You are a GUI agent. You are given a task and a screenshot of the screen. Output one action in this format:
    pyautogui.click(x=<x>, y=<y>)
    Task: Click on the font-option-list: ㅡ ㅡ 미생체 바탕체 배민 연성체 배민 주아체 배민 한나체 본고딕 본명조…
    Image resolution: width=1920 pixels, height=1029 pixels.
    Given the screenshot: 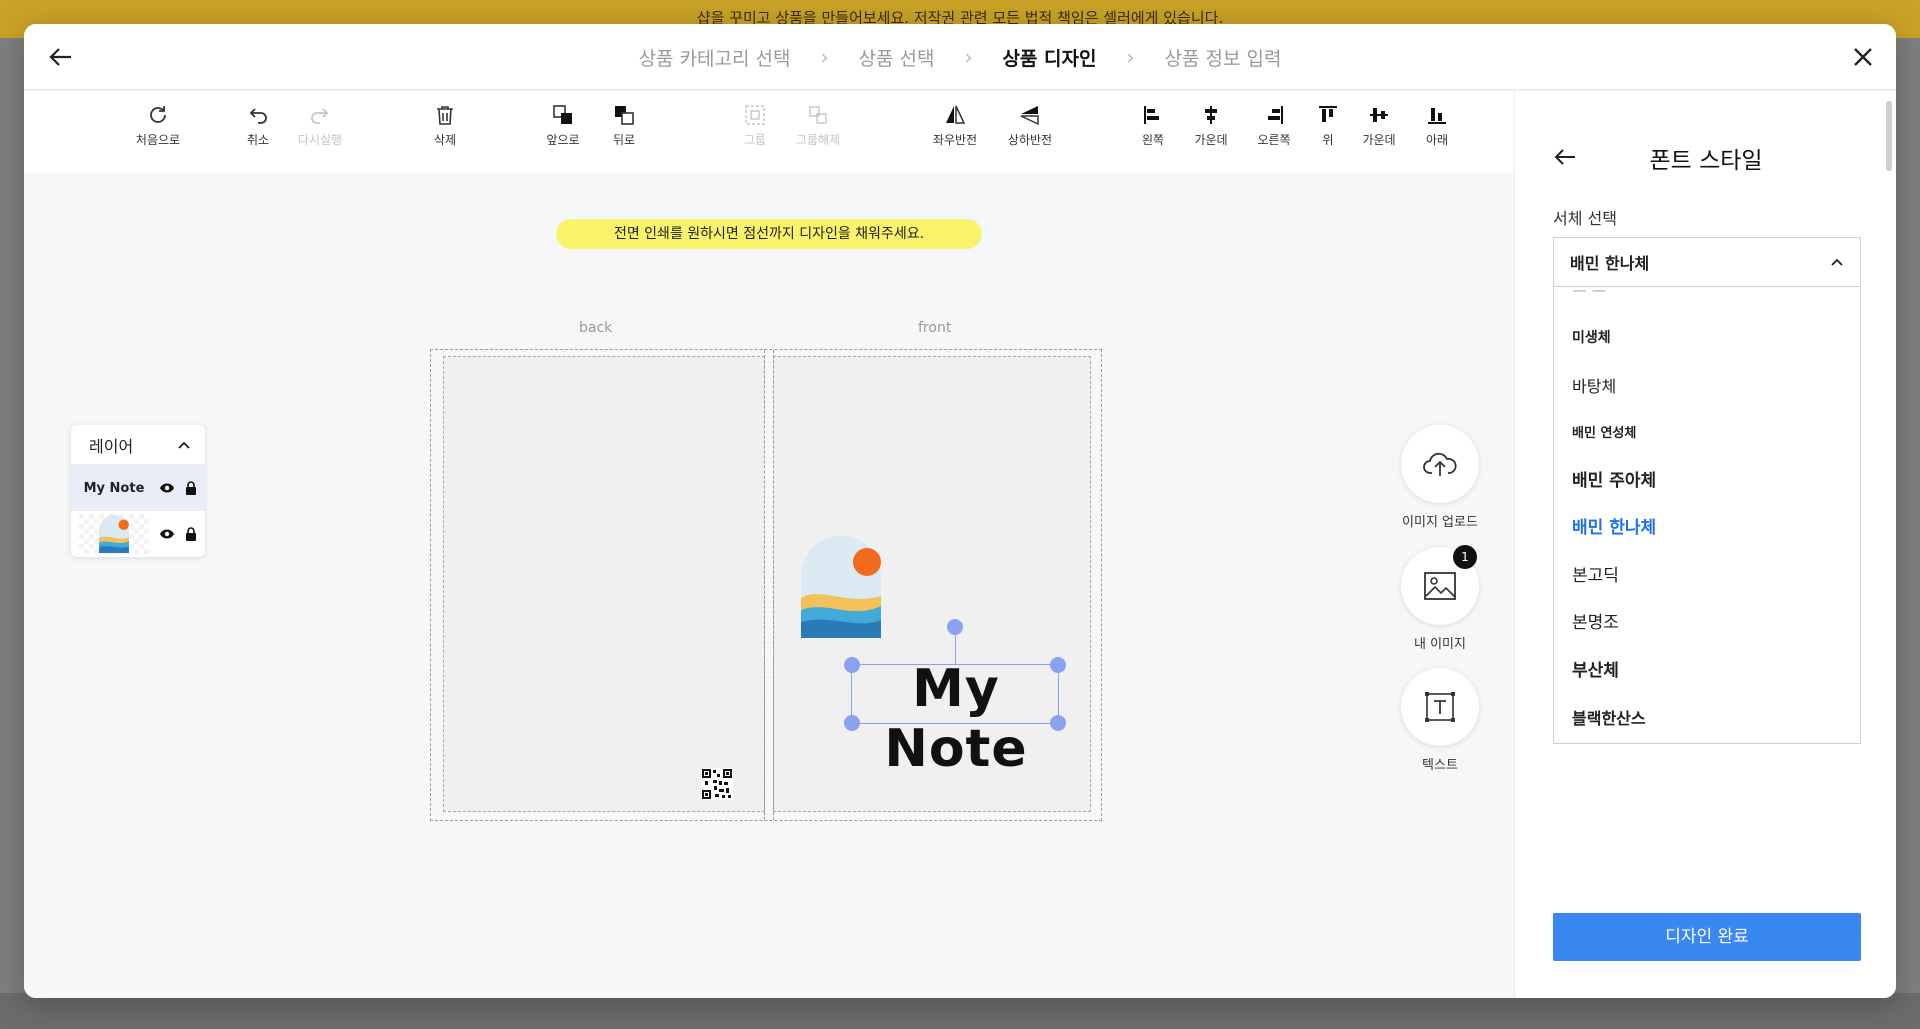 What is the action you would take?
    pyautogui.click(x=1707, y=515)
    